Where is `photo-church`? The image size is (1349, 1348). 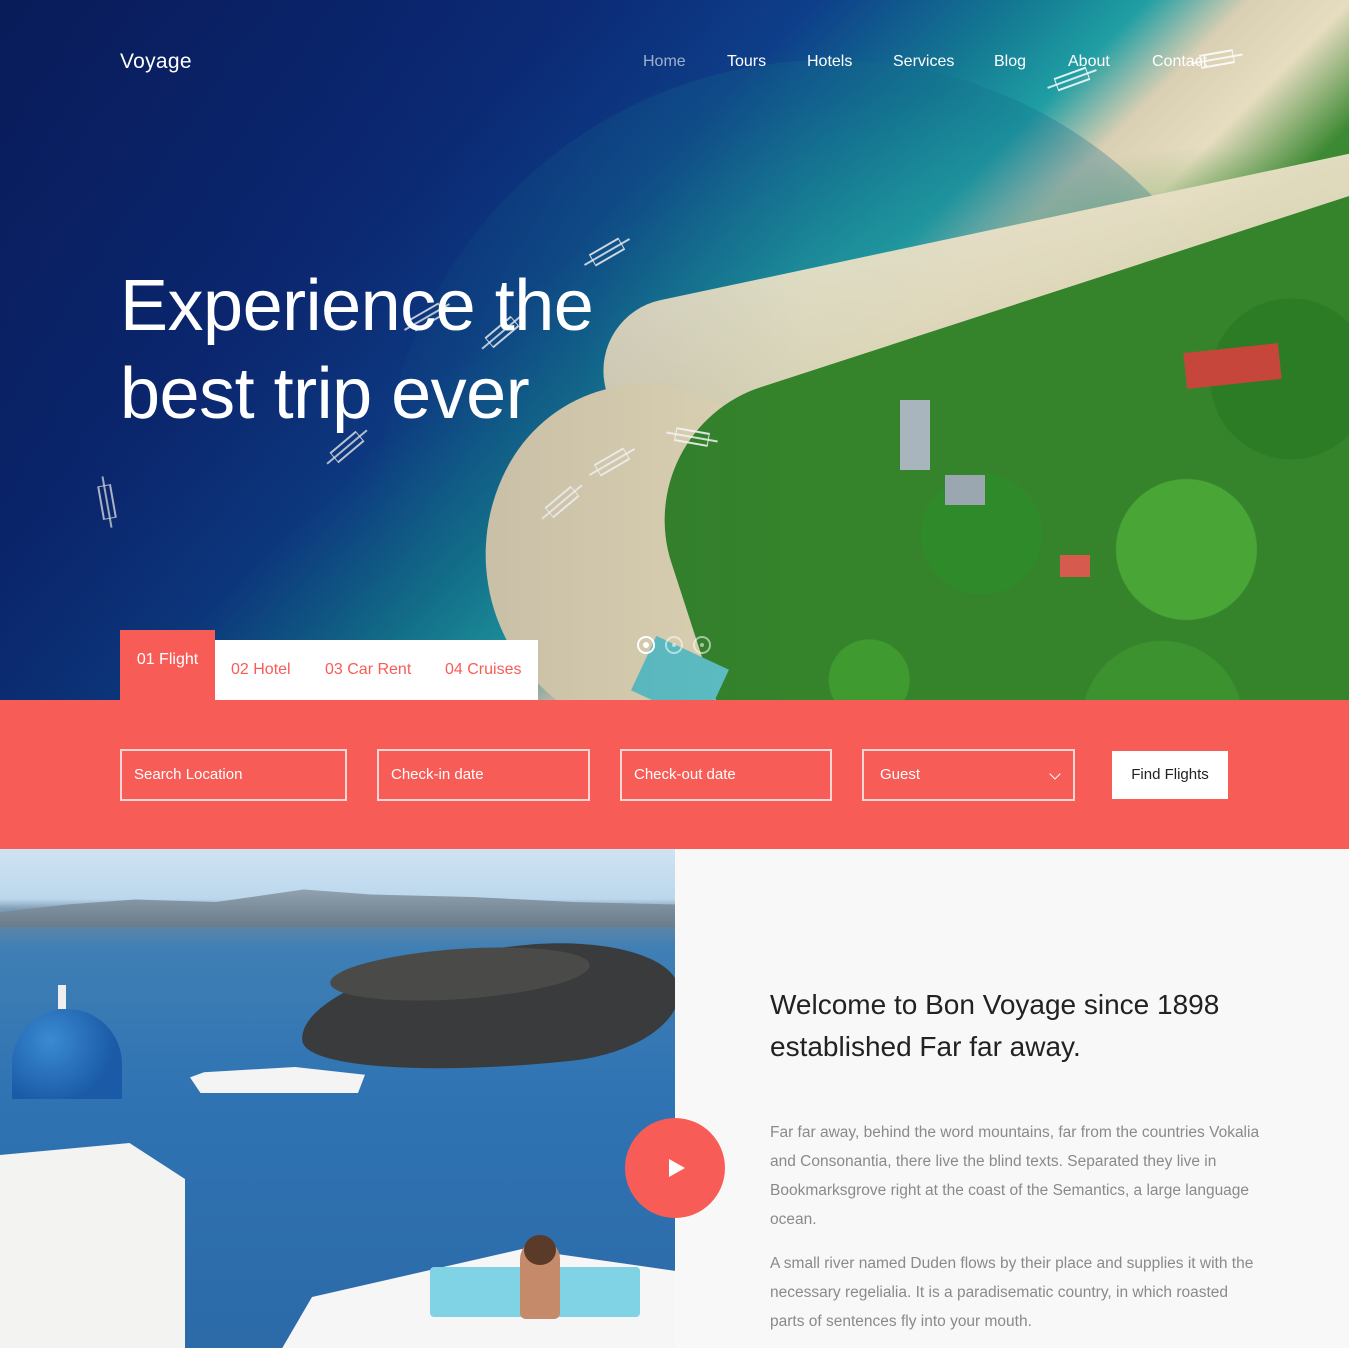 photo-church is located at coordinates (92, 1245).